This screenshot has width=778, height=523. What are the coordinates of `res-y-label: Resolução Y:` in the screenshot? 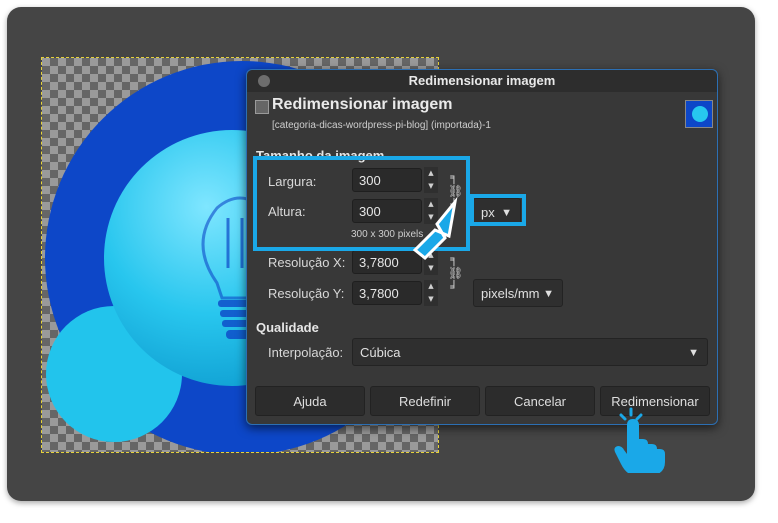 It's located at (306, 293).